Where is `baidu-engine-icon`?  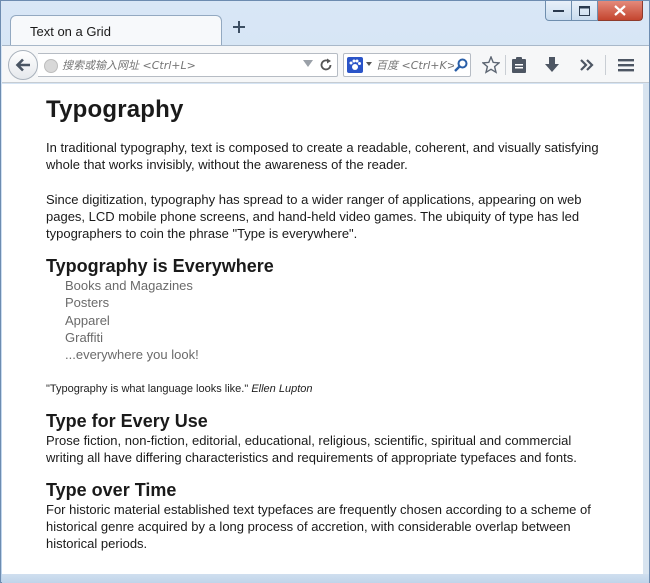 baidu-engine-icon is located at coordinates (355, 65).